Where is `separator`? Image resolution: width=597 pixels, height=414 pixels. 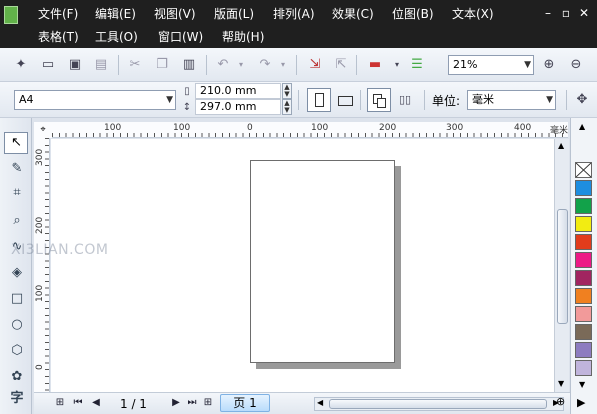 separator is located at coordinates (118, 65).